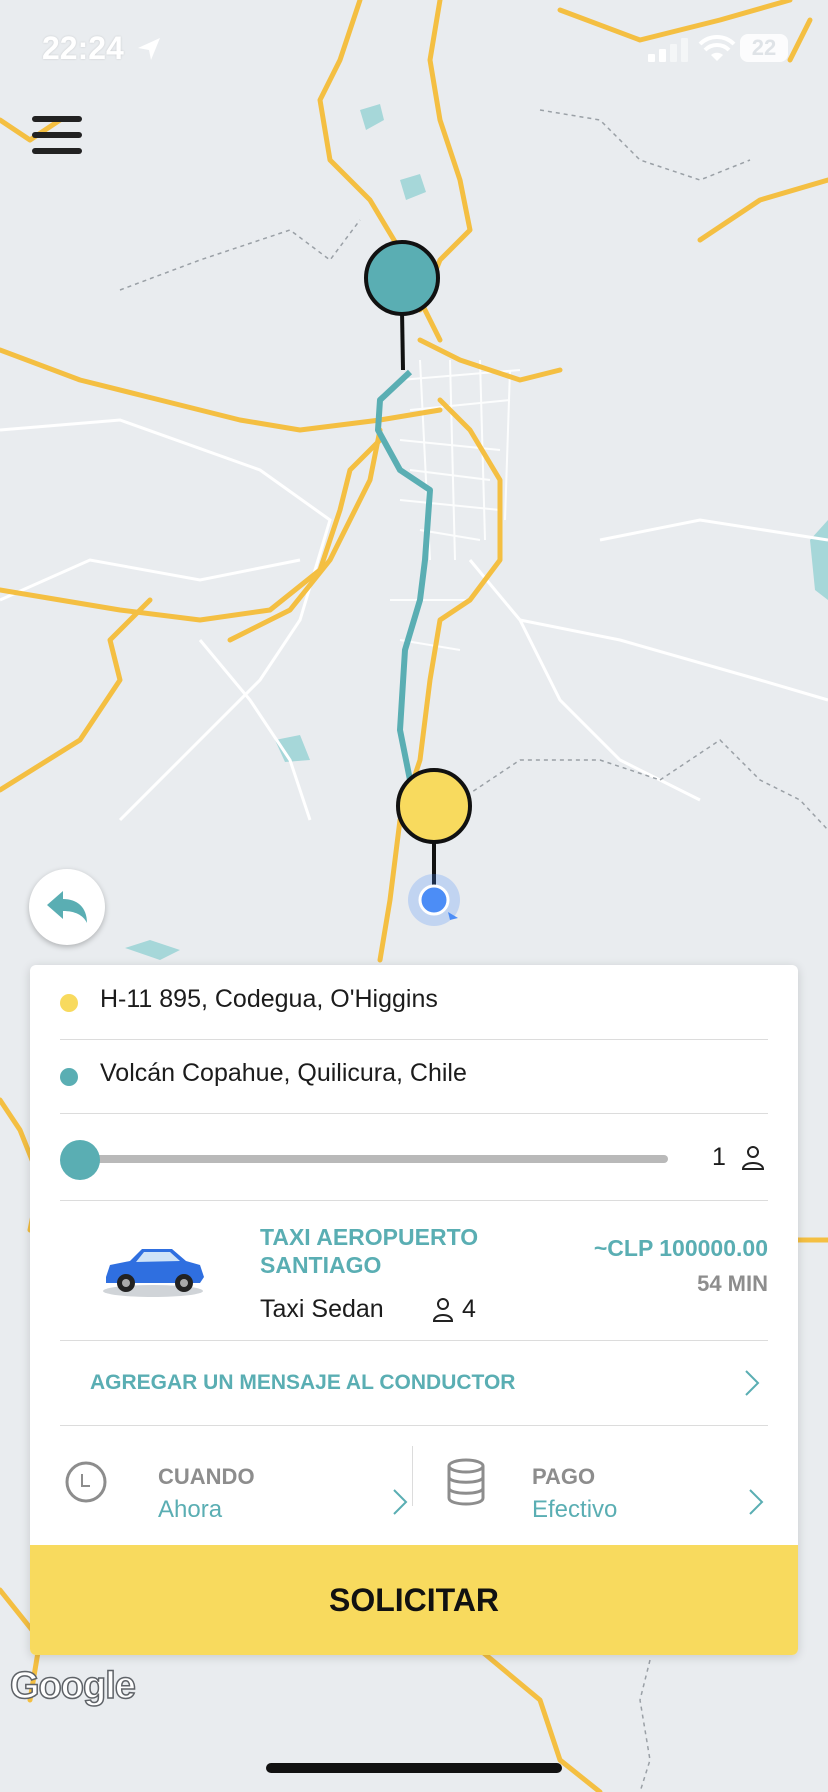 The width and height of the screenshot is (828, 1792). I want to click on battery-indicator: 22, so click(764, 48).